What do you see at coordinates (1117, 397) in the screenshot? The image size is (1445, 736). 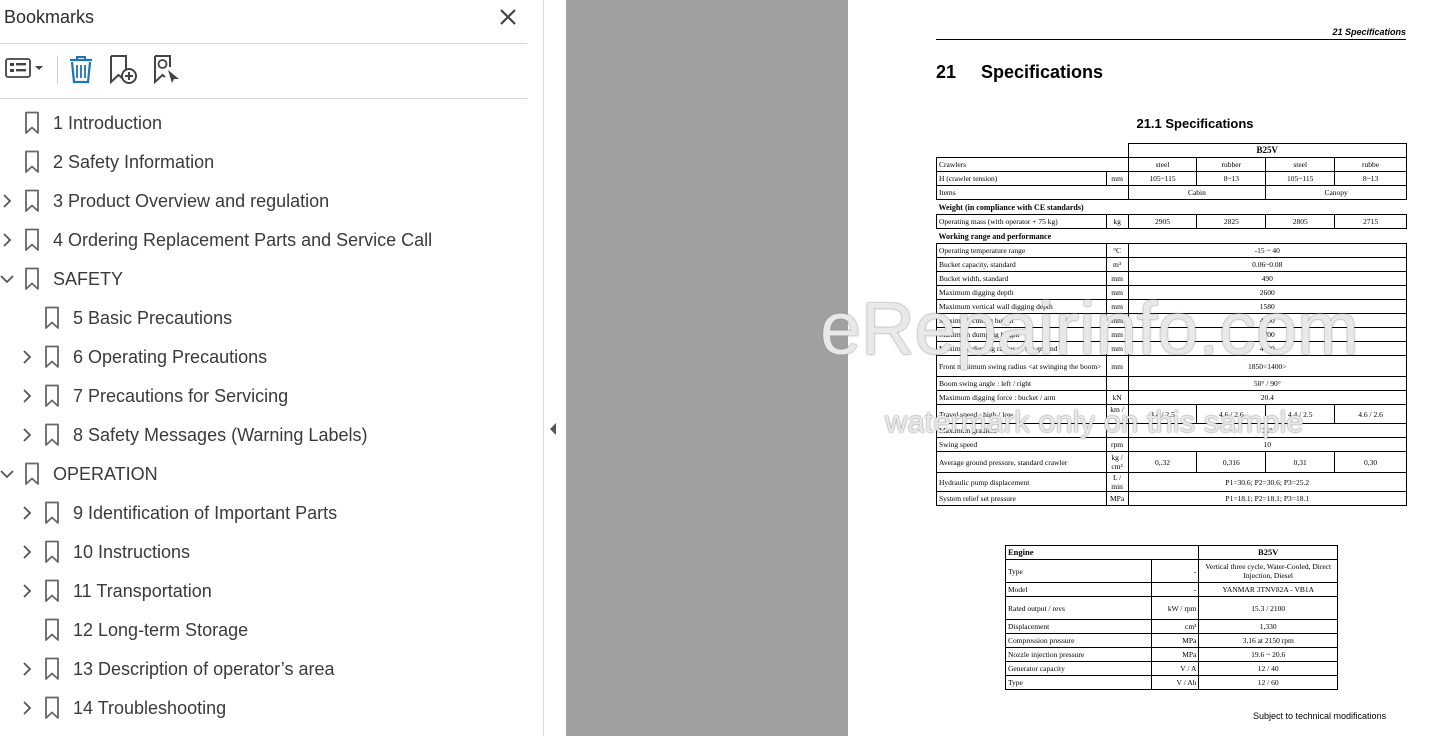 I see `row-unit: kN` at bounding box center [1117, 397].